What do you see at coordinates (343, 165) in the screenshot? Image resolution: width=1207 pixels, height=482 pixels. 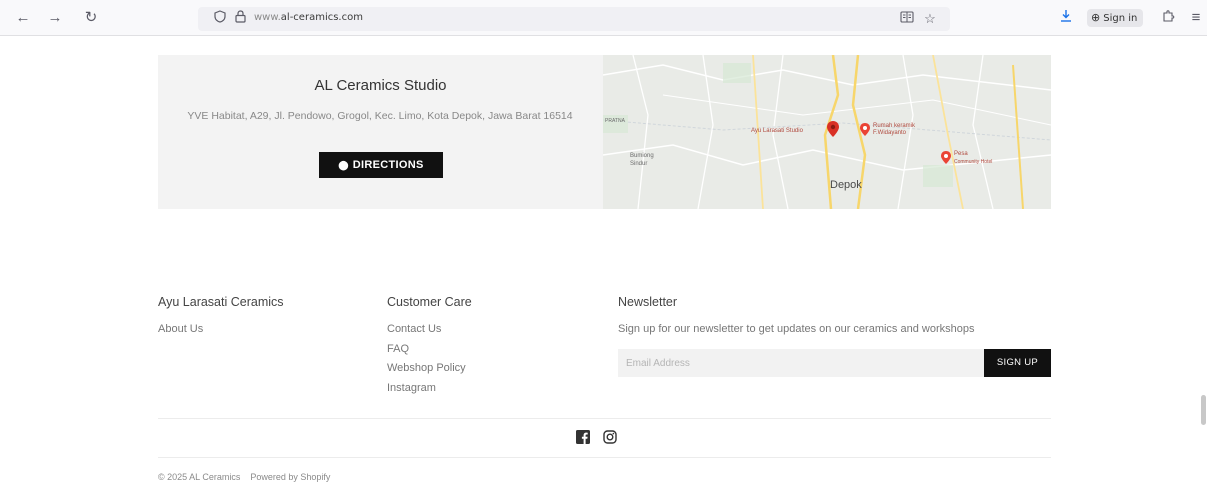 I see `map-pin-icon: ⬤` at bounding box center [343, 165].